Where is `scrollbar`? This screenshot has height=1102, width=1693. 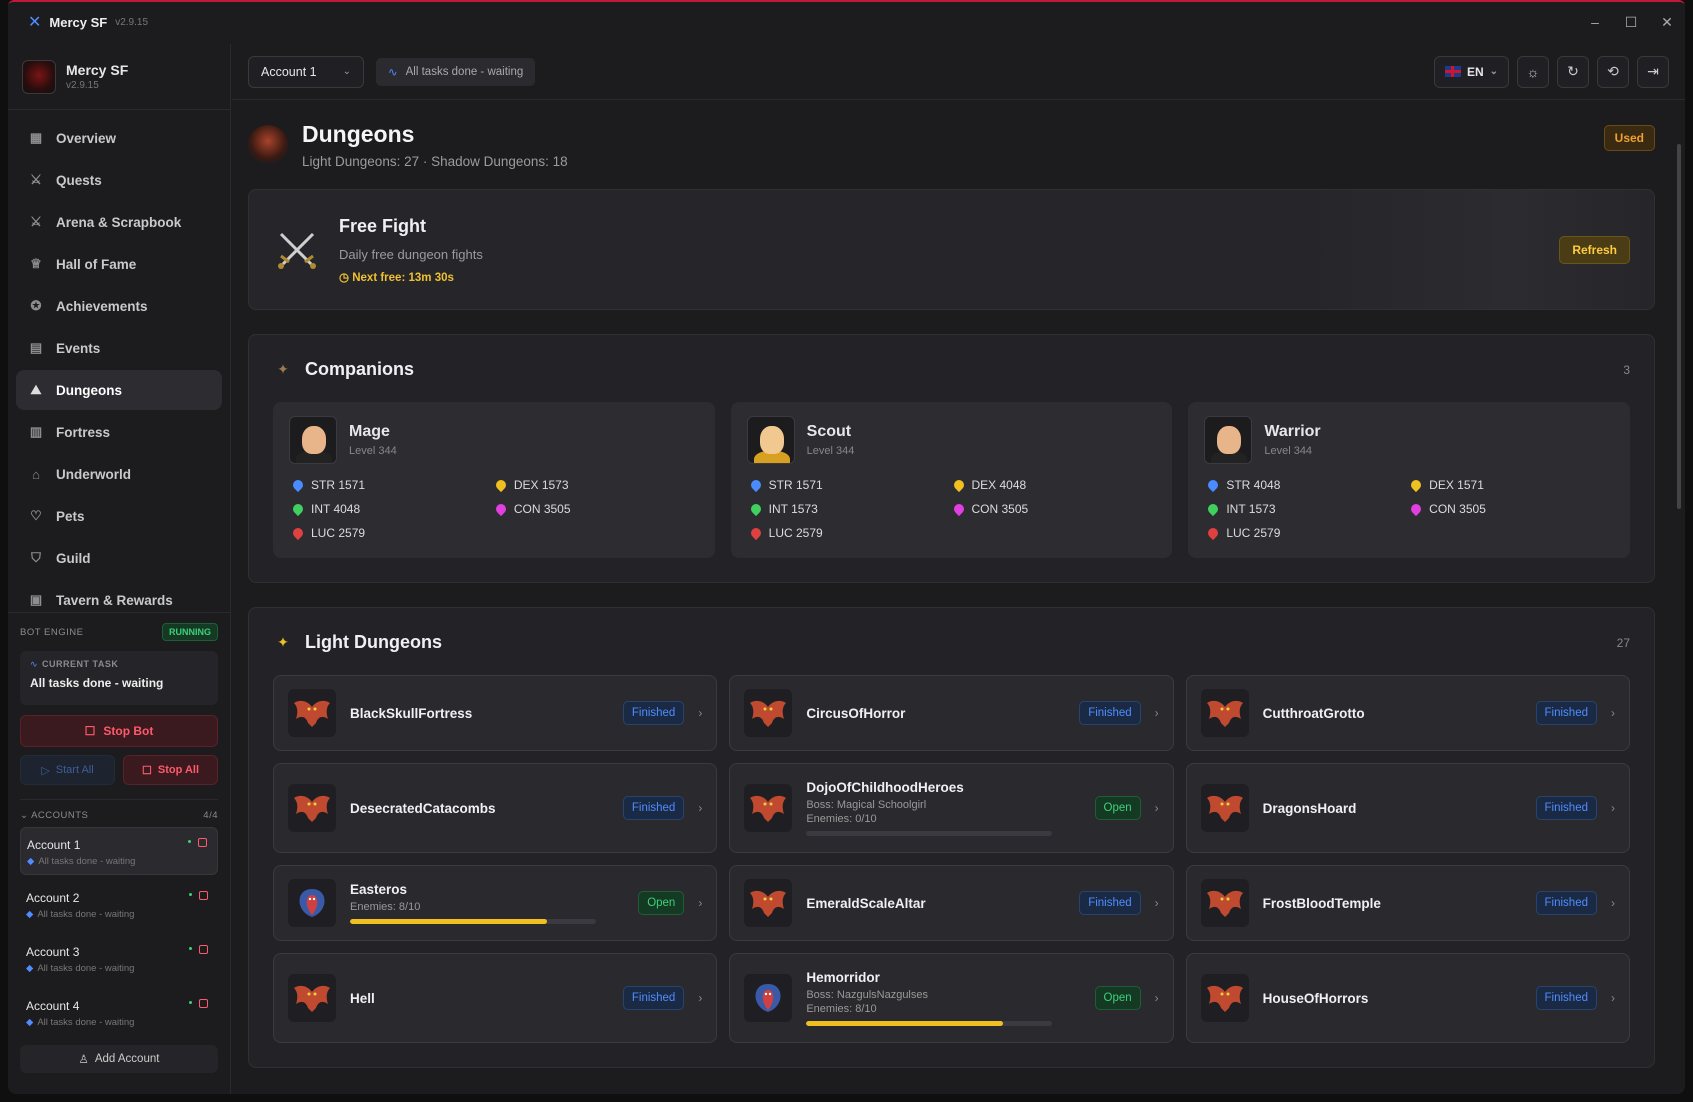
scrollbar is located at coordinates (1679, 326).